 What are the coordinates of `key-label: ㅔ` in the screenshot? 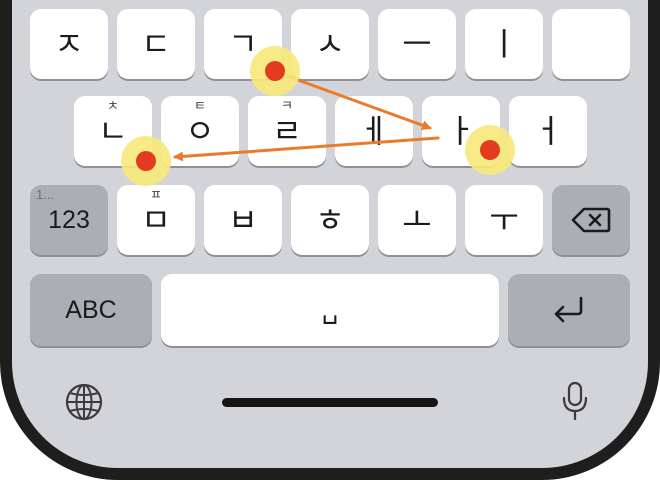 It's located at (374, 131).